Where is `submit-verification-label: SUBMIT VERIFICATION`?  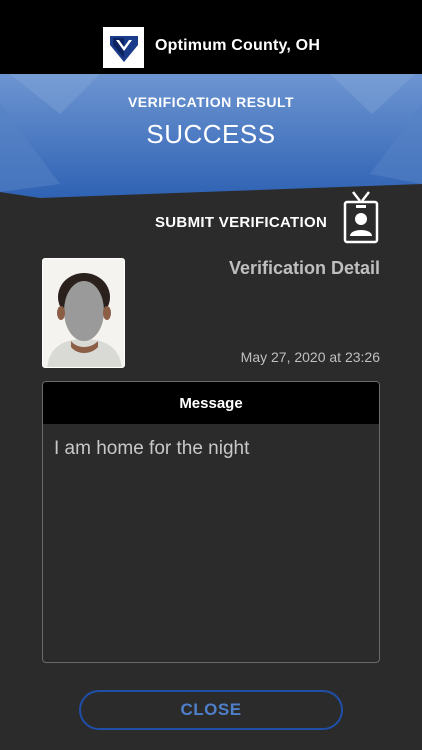
submit-verification-label: SUBMIT VERIFICATION is located at coordinates (241, 222).